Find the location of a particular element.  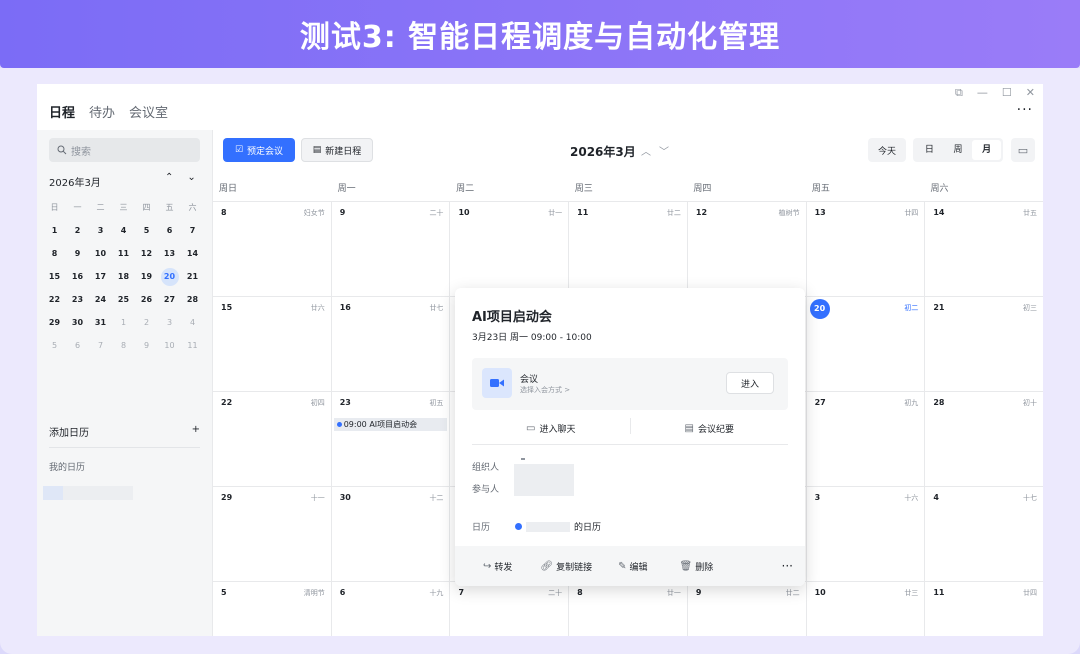

mini-day: 27 is located at coordinates (169, 299).